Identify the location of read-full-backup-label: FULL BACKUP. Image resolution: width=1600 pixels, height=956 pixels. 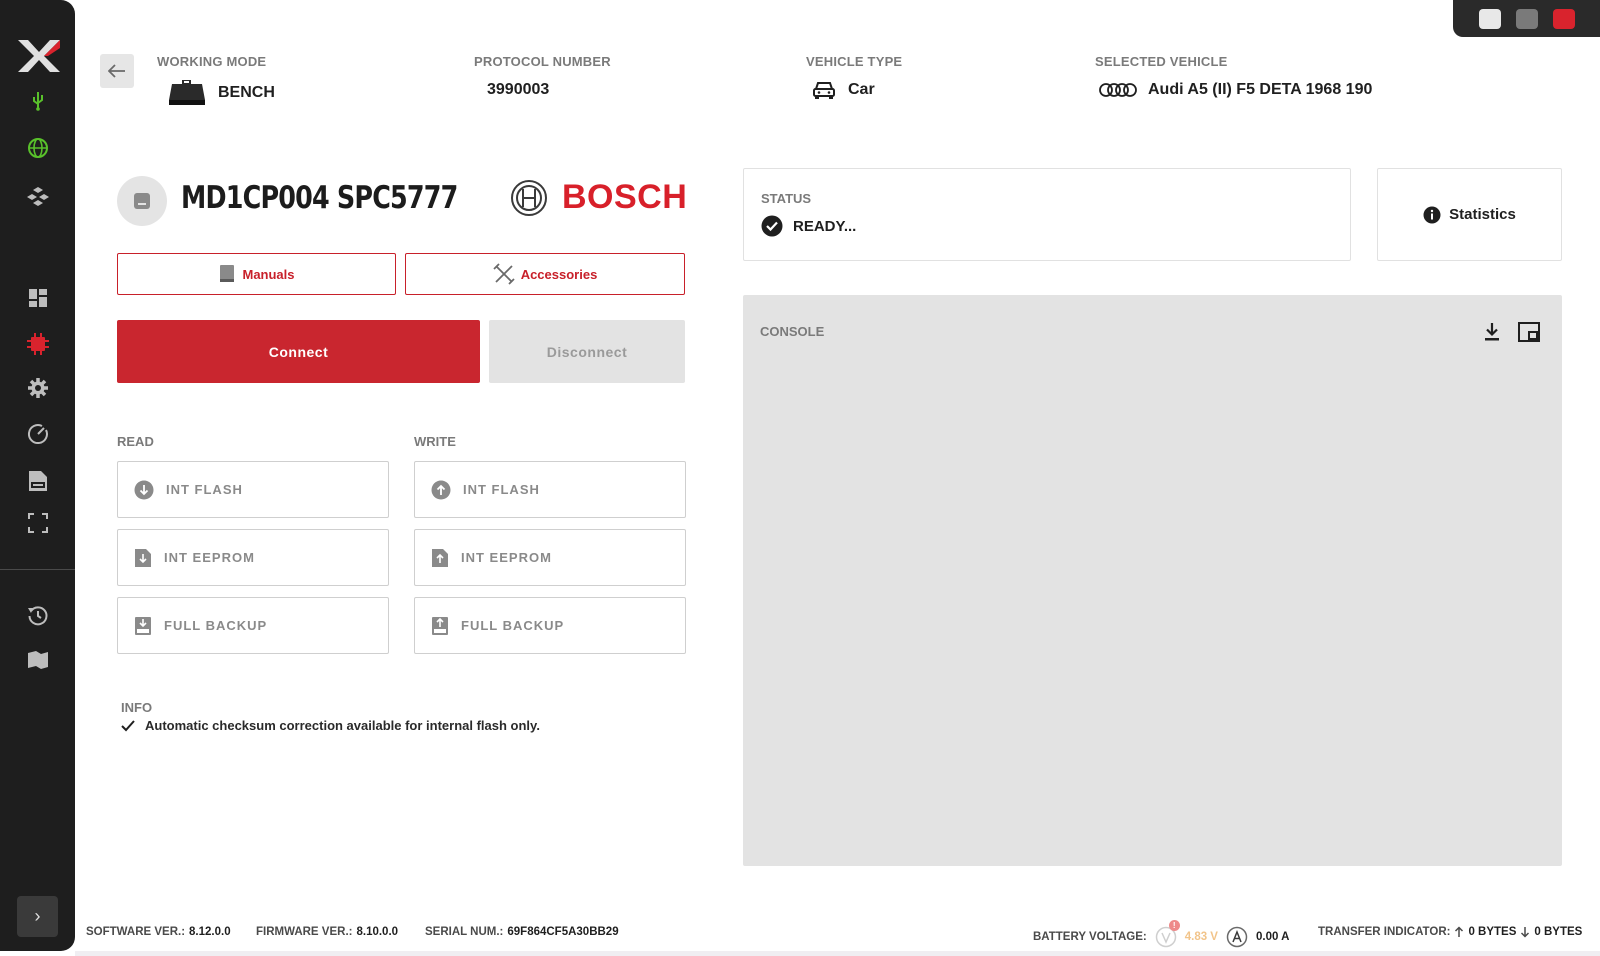
(216, 625).